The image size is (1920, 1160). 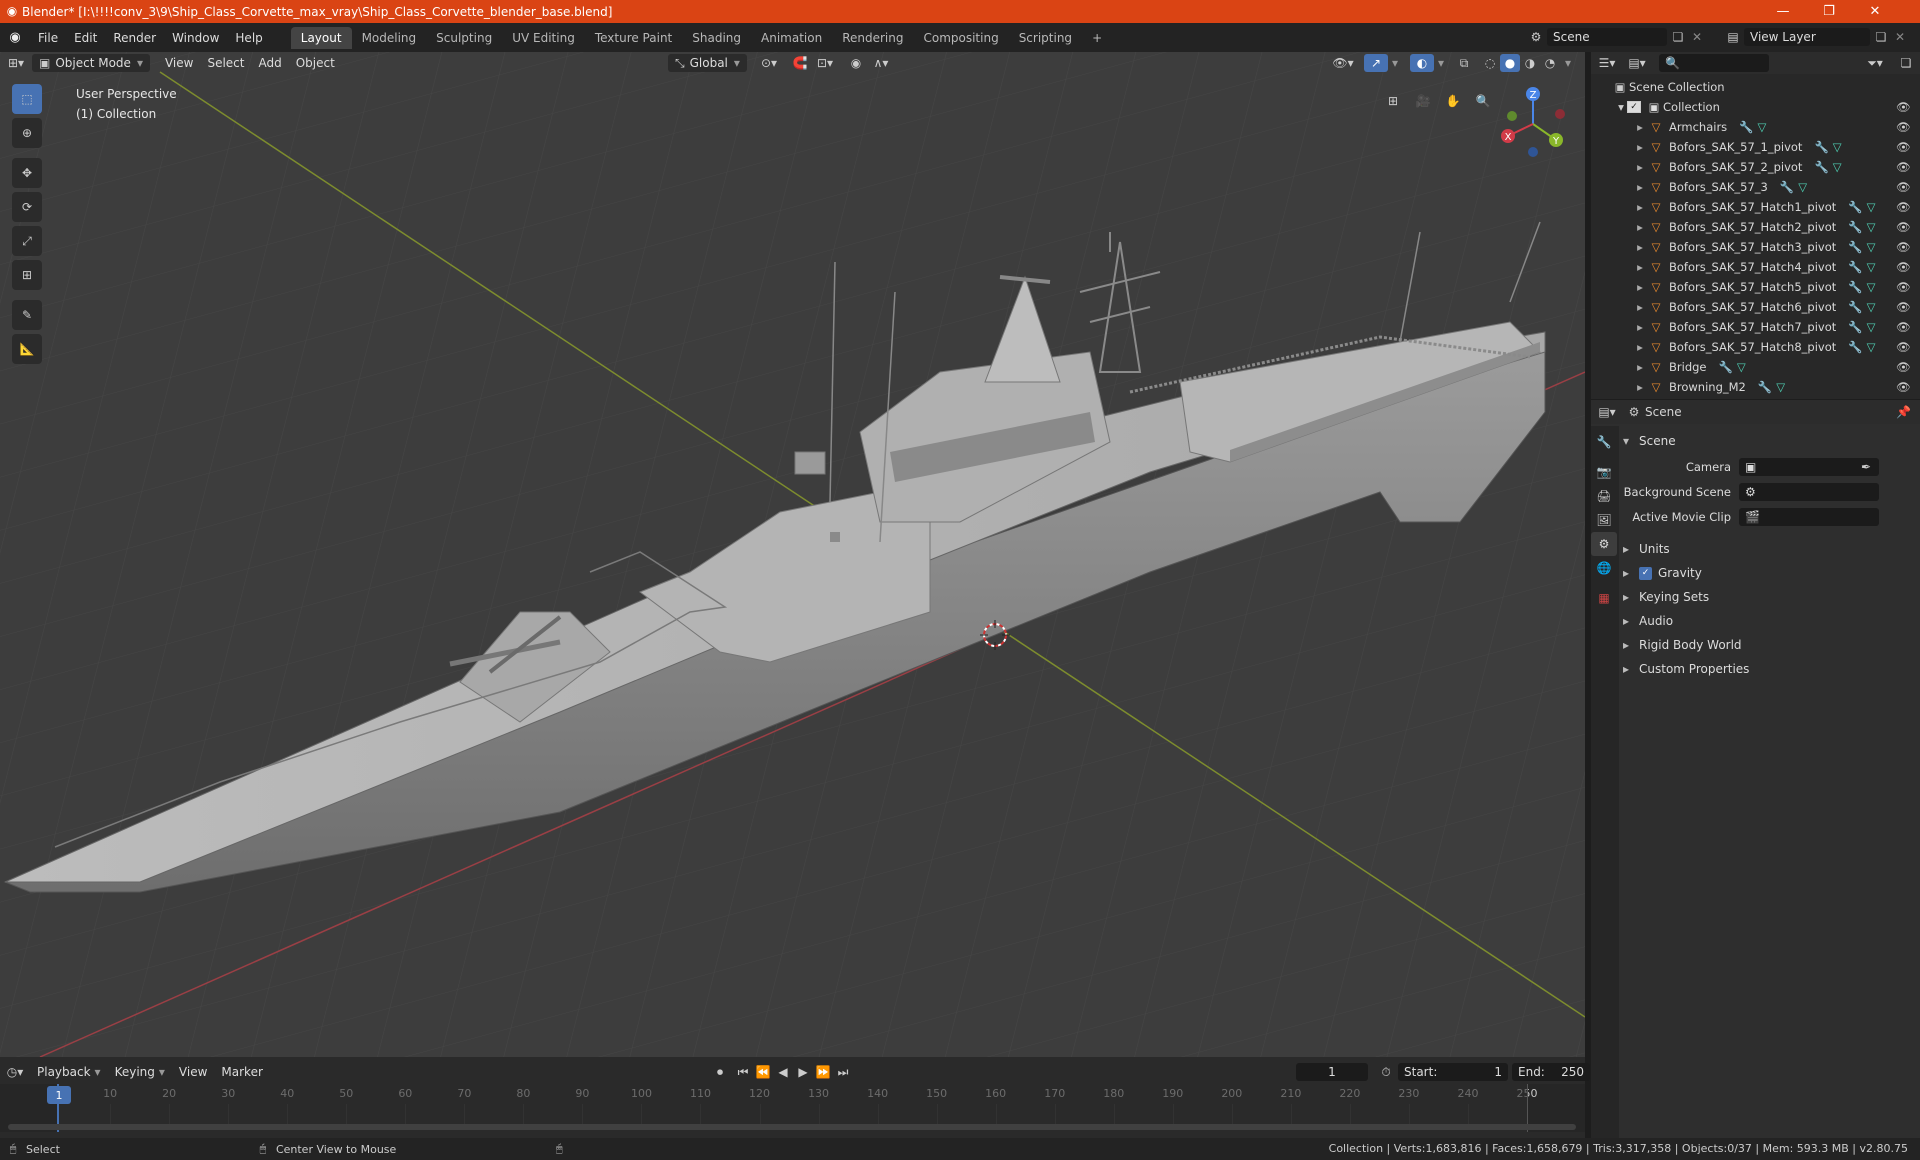 I want to click on shading-rendered-icon: ◔, so click(x=1550, y=63).